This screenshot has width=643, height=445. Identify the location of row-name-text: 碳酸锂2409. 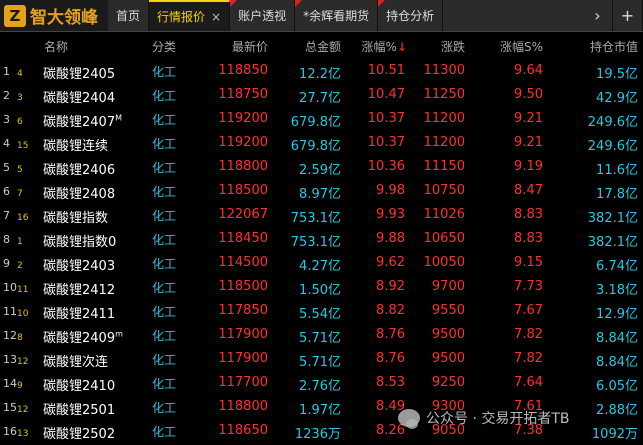
(79, 338).